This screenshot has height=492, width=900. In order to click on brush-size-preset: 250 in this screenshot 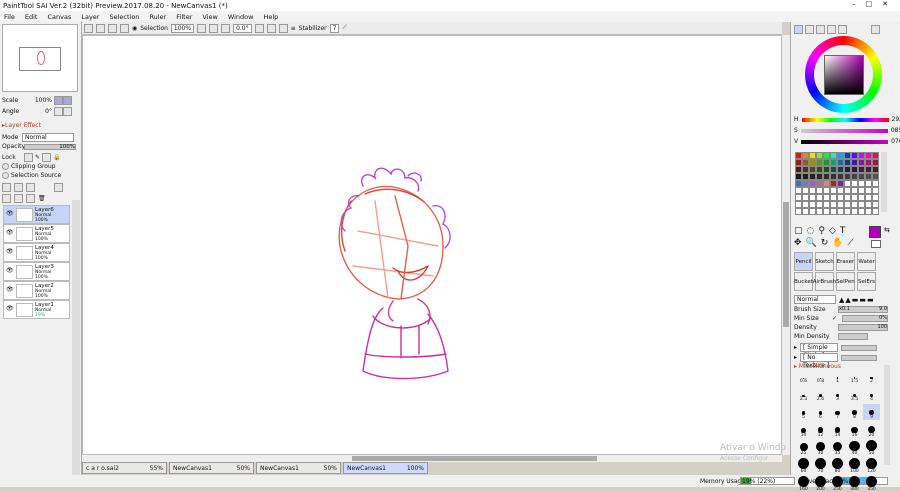, I will do `click(837, 484)`.